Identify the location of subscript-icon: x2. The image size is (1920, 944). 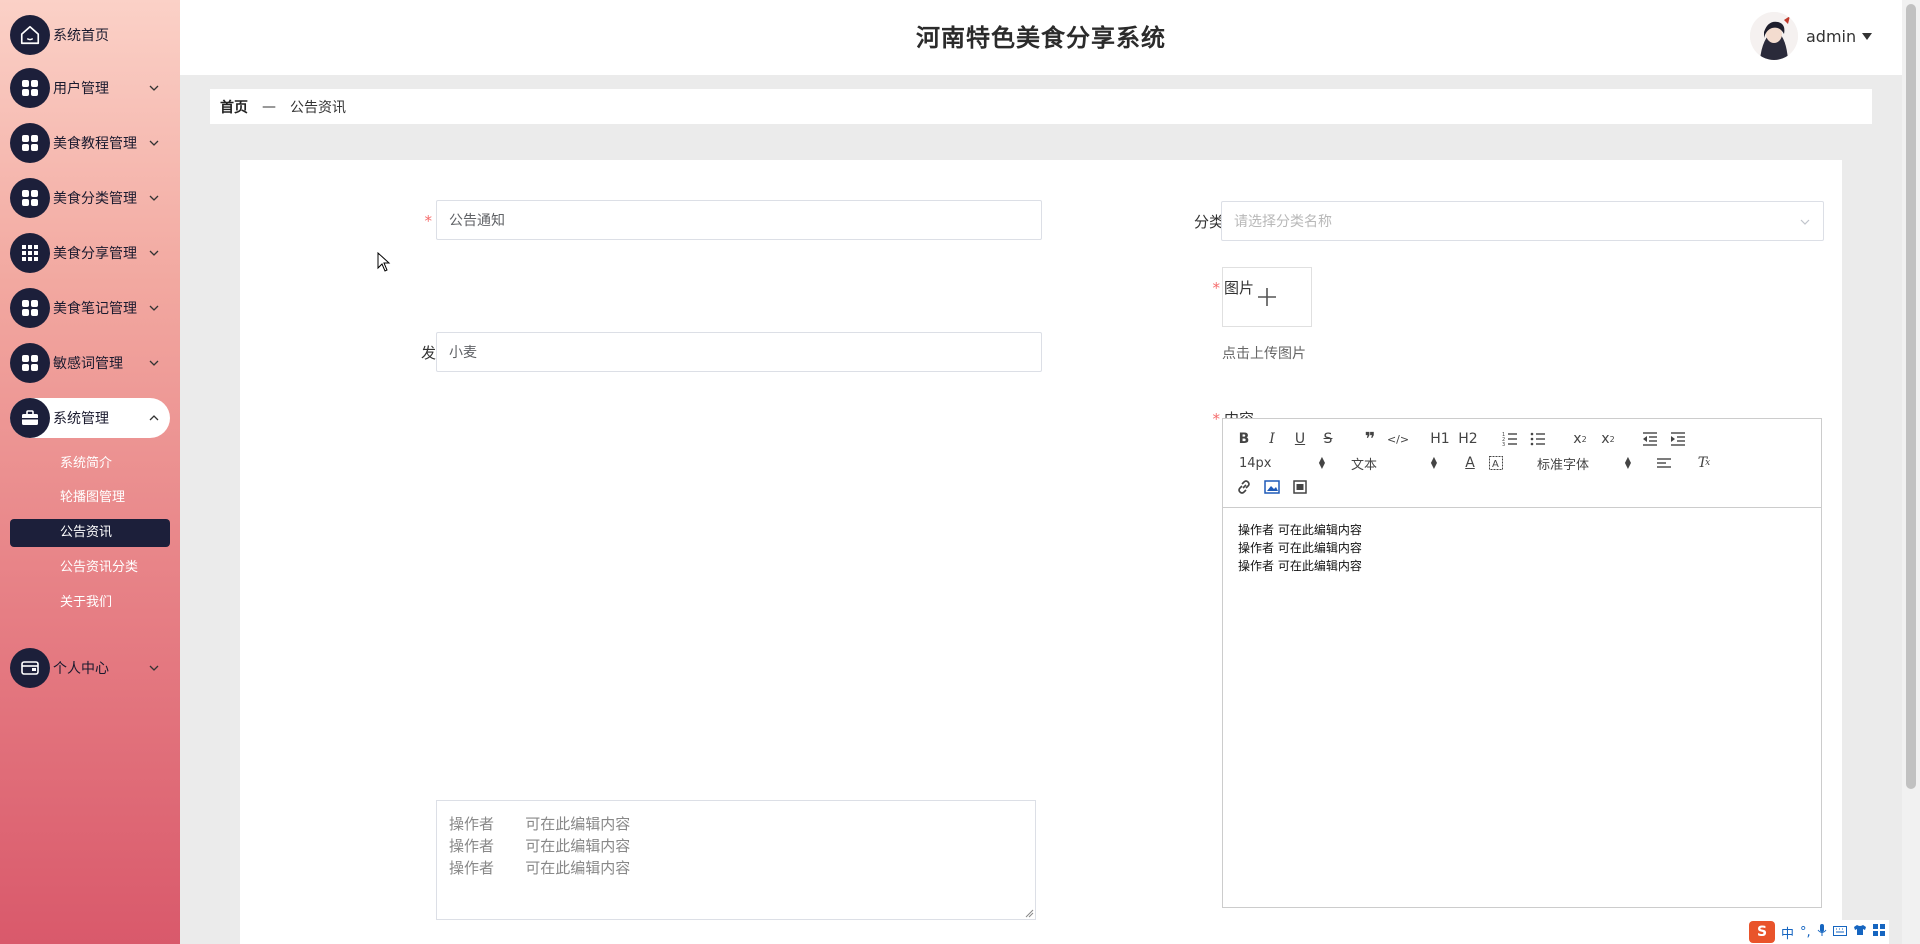
(1580, 439).